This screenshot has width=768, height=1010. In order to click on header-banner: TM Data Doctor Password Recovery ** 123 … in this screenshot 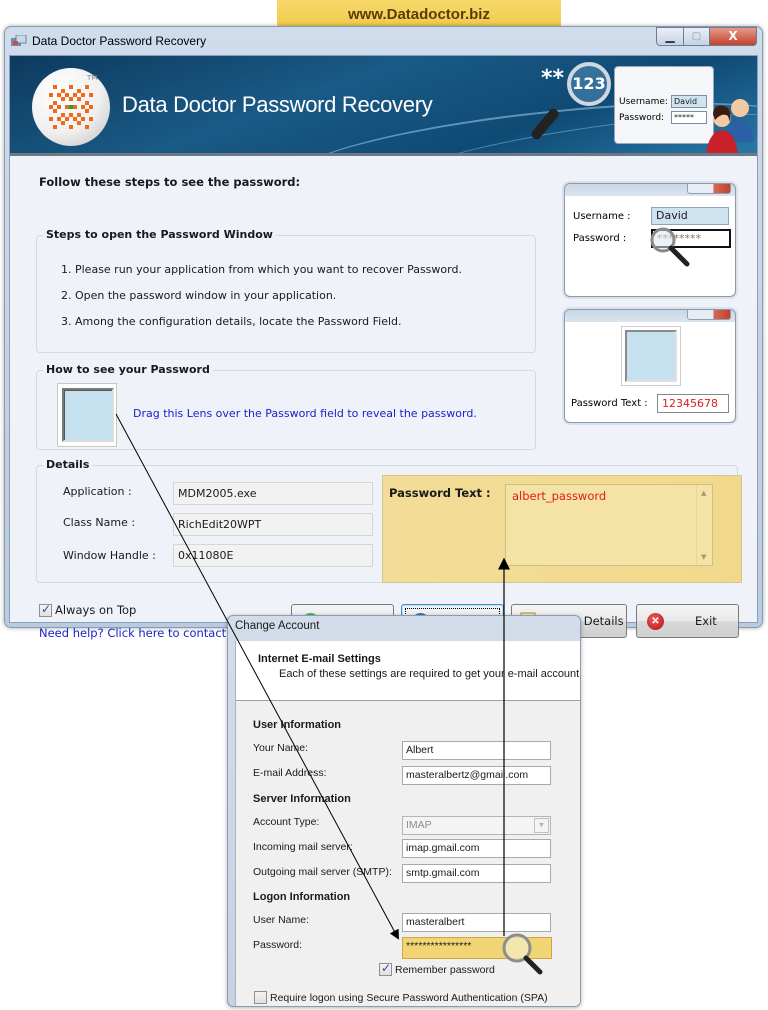, I will do `click(383, 106)`.